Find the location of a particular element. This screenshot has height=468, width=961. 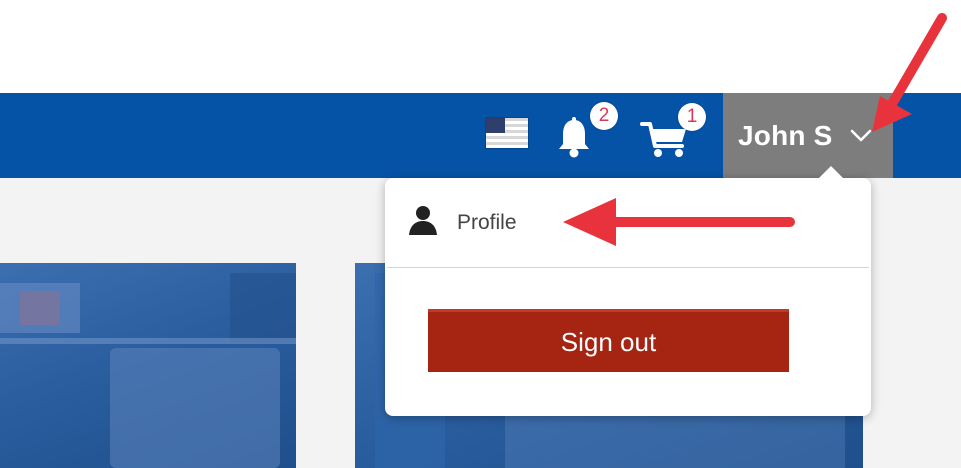

chevron-down-icon is located at coordinates (861, 135).